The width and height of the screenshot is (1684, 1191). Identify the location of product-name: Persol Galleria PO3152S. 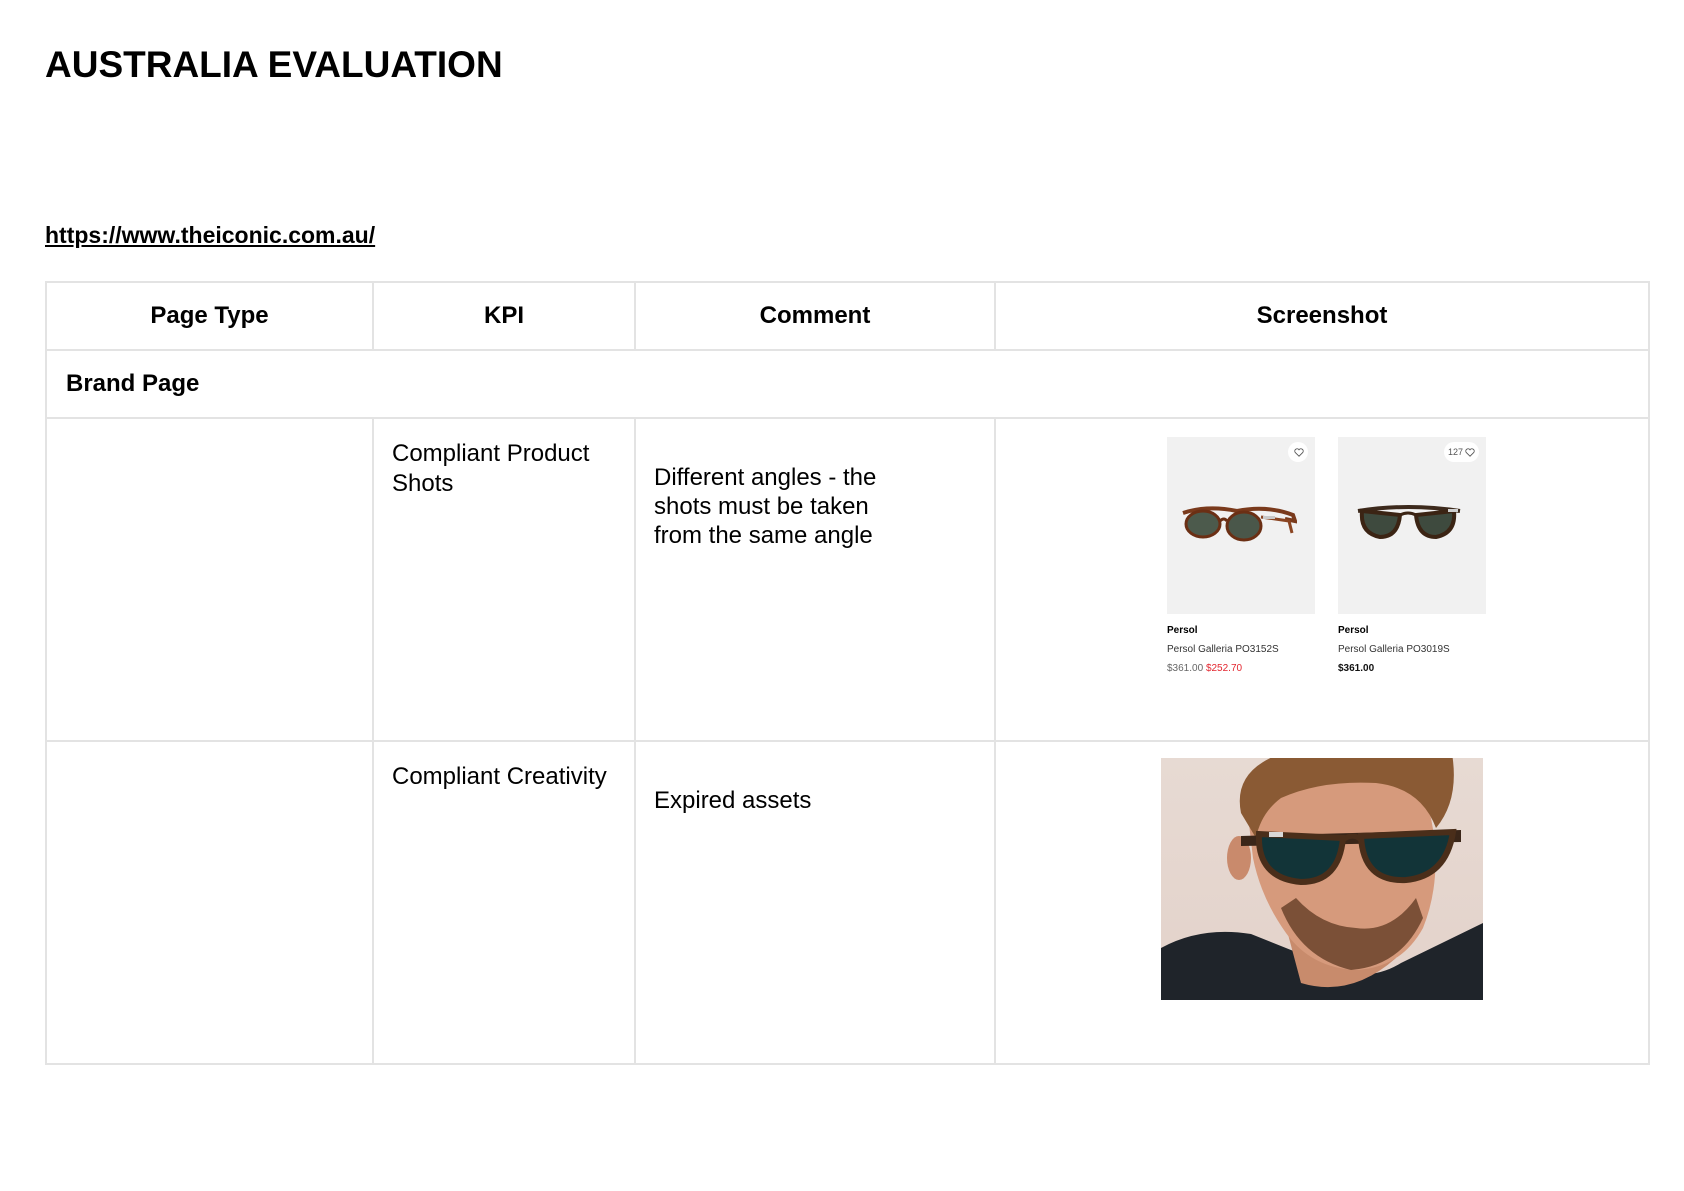
(1223, 649).